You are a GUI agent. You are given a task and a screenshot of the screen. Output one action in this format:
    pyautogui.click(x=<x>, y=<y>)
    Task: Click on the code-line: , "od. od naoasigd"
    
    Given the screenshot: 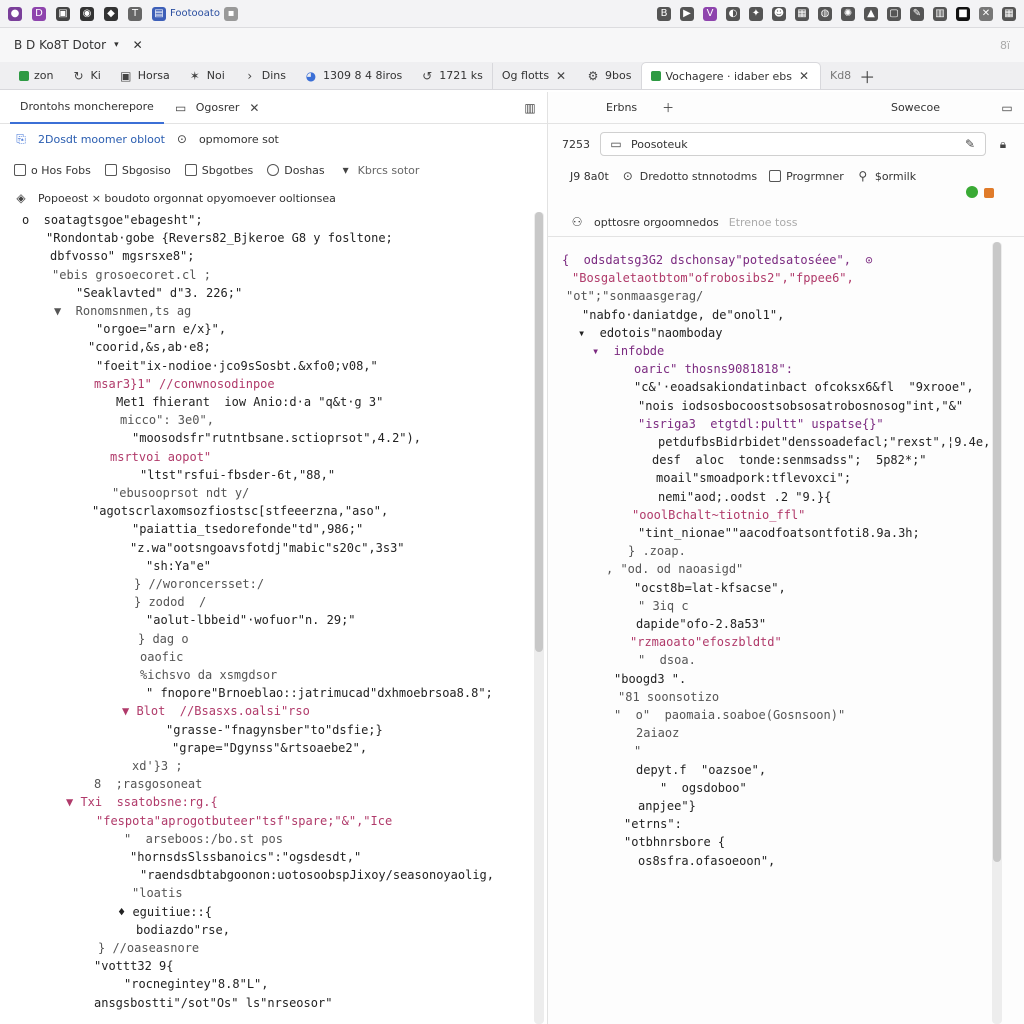 What is the action you would take?
    pyautogui.click(x=674, y=569)
    